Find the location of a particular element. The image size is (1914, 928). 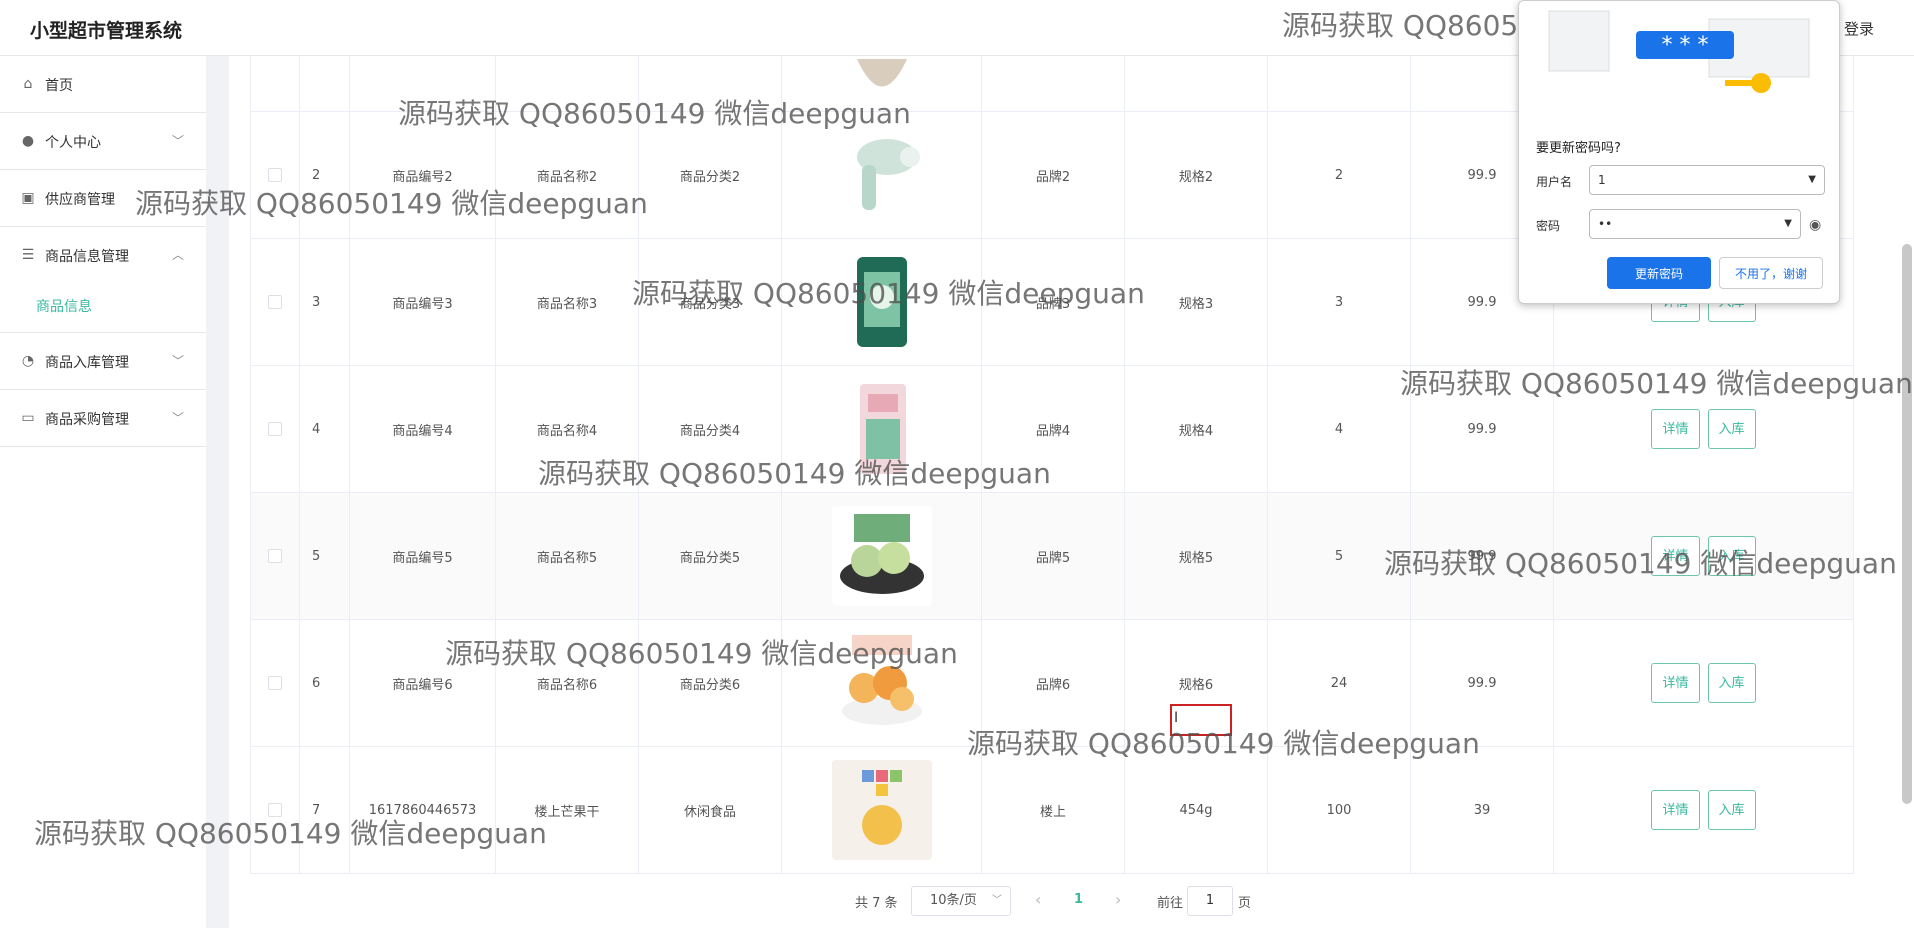

cell-brand: 品牌3 is located at coordinates (1053, 302).